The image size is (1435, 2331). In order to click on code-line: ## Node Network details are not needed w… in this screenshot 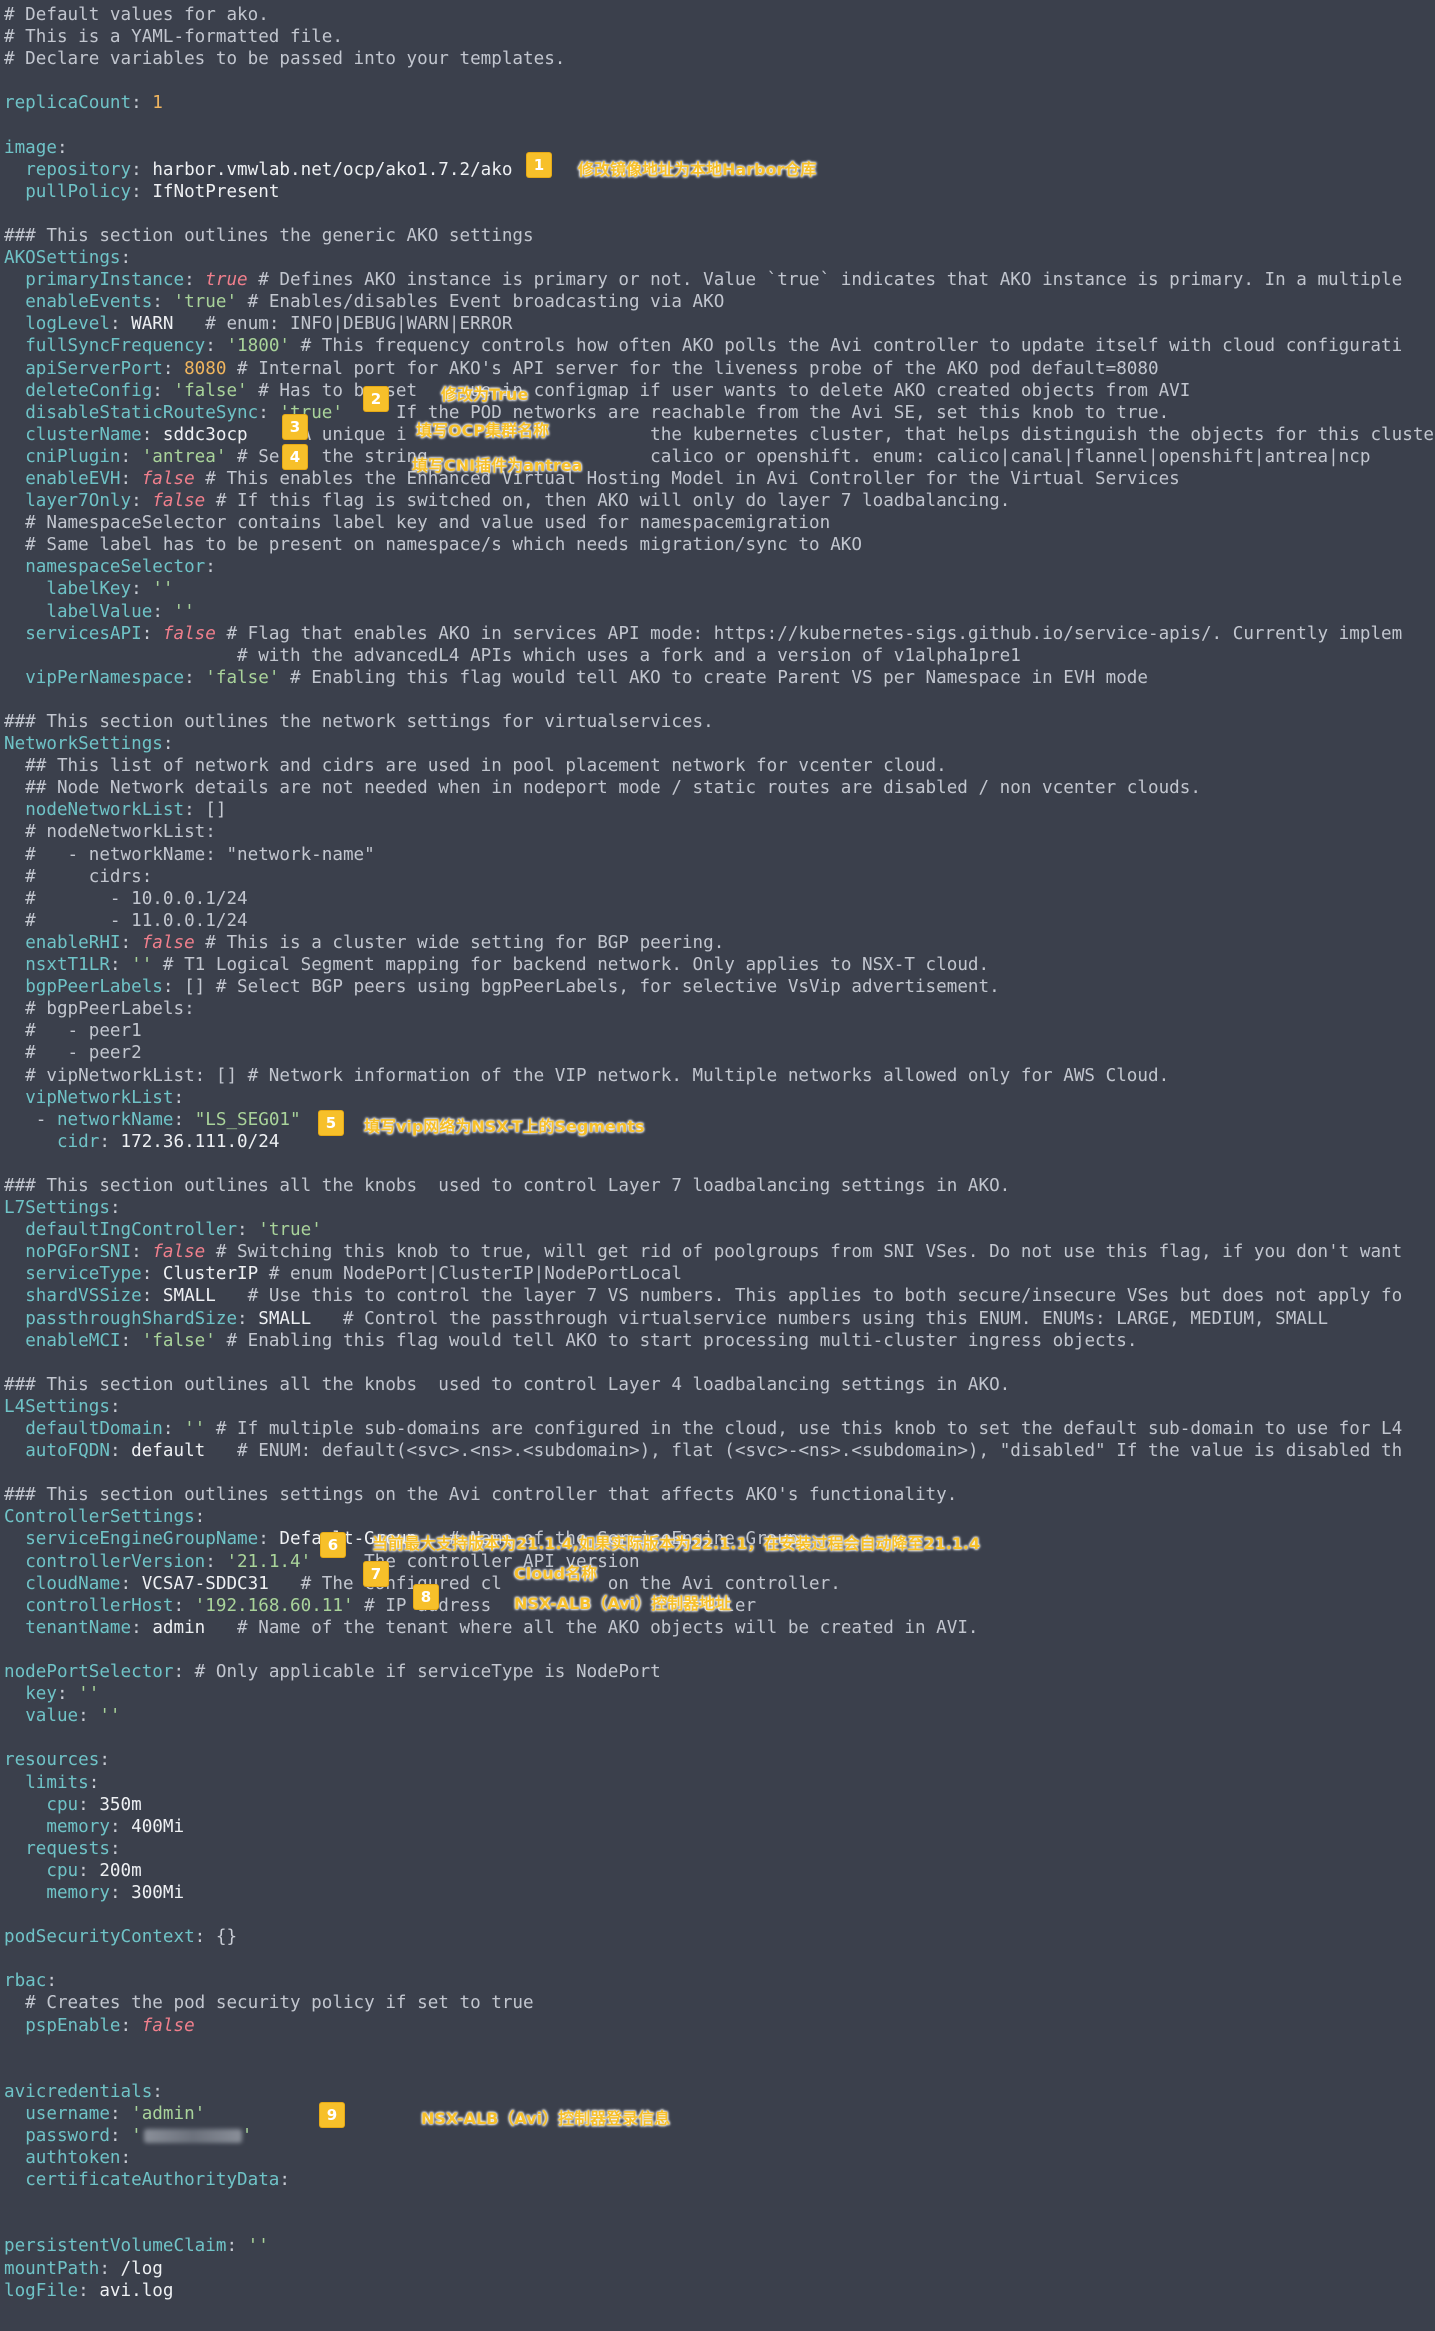, I will do `click(719, 788)`.